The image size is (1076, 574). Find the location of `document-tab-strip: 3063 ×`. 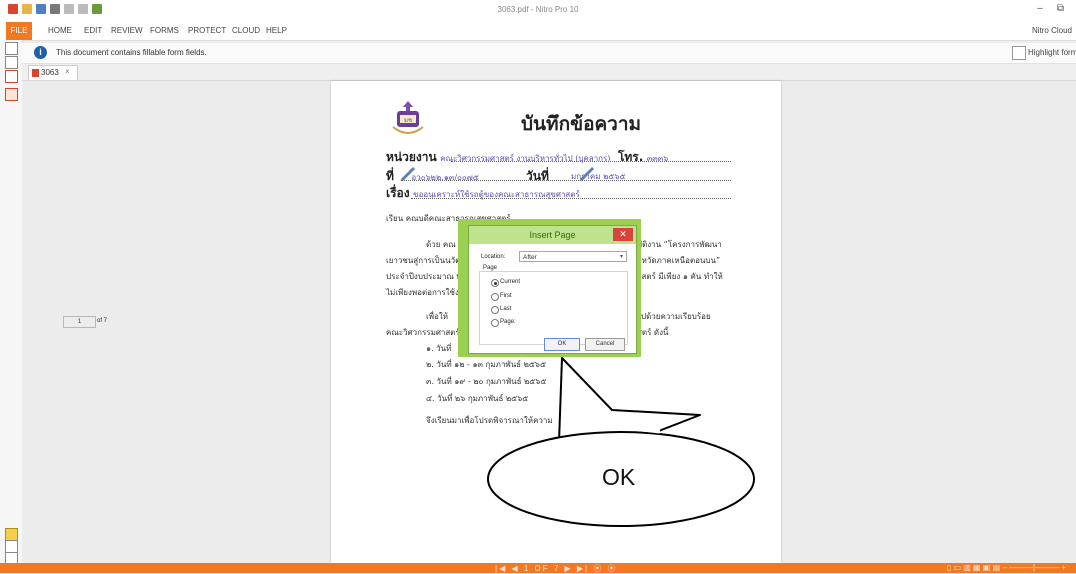

document-tab-strip: 3063 × is located at coordinates (549, 72).